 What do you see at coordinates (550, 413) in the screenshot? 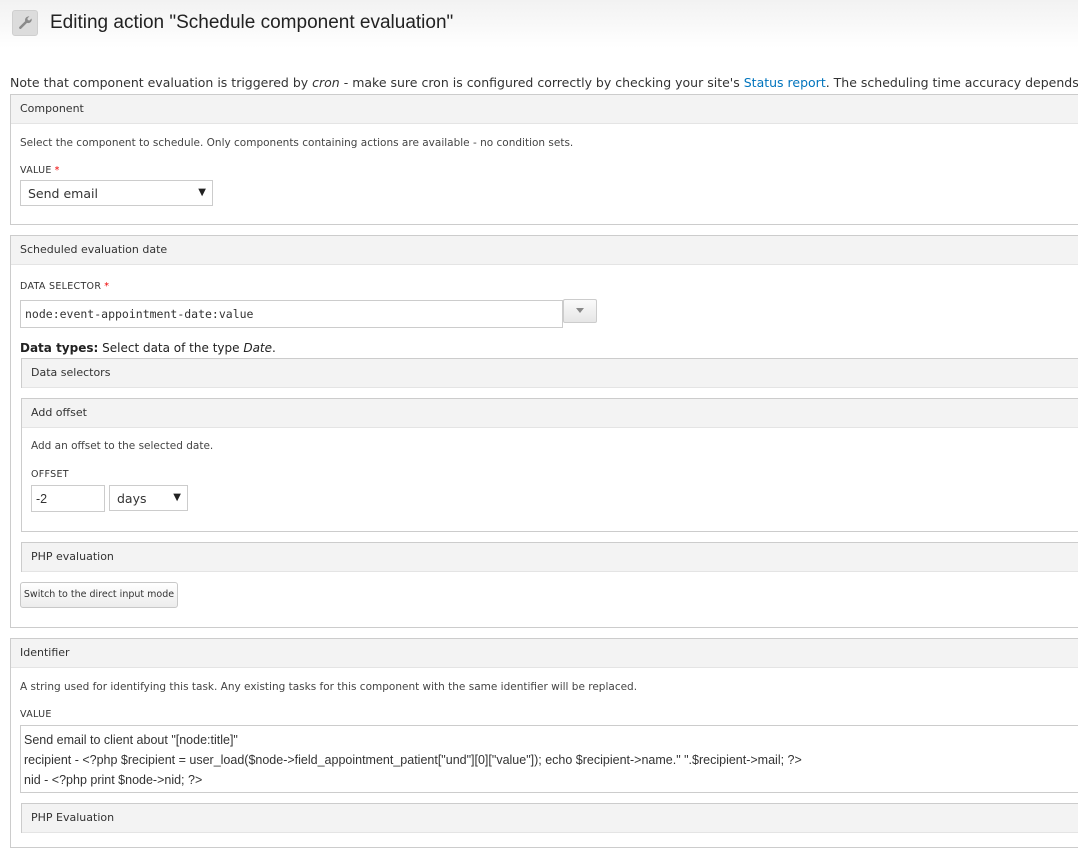
I see `add-offset-legend: Add offset` at bounding box center [550, 413].